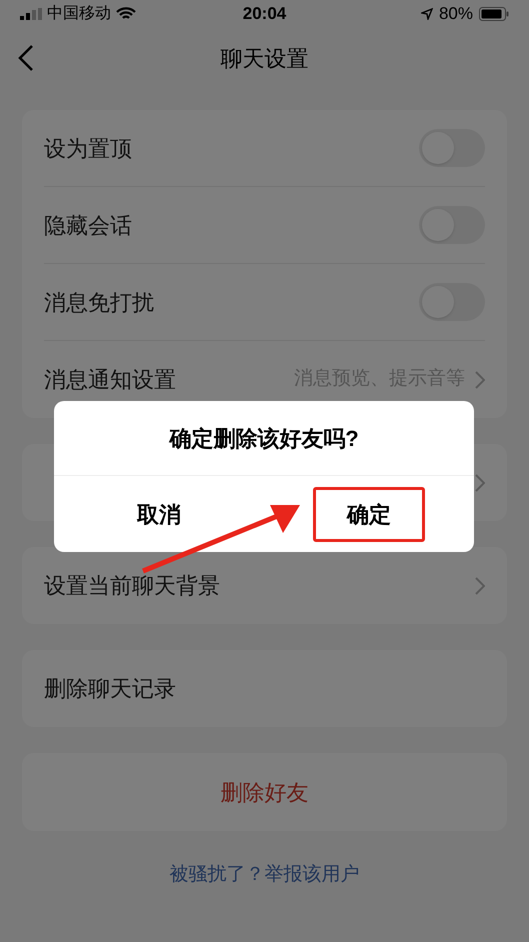 Image resolution: width=529 pixels, height=942 pixels. I want to click on dialog-title: 确定删除该好友吗?, so click(264, 438).